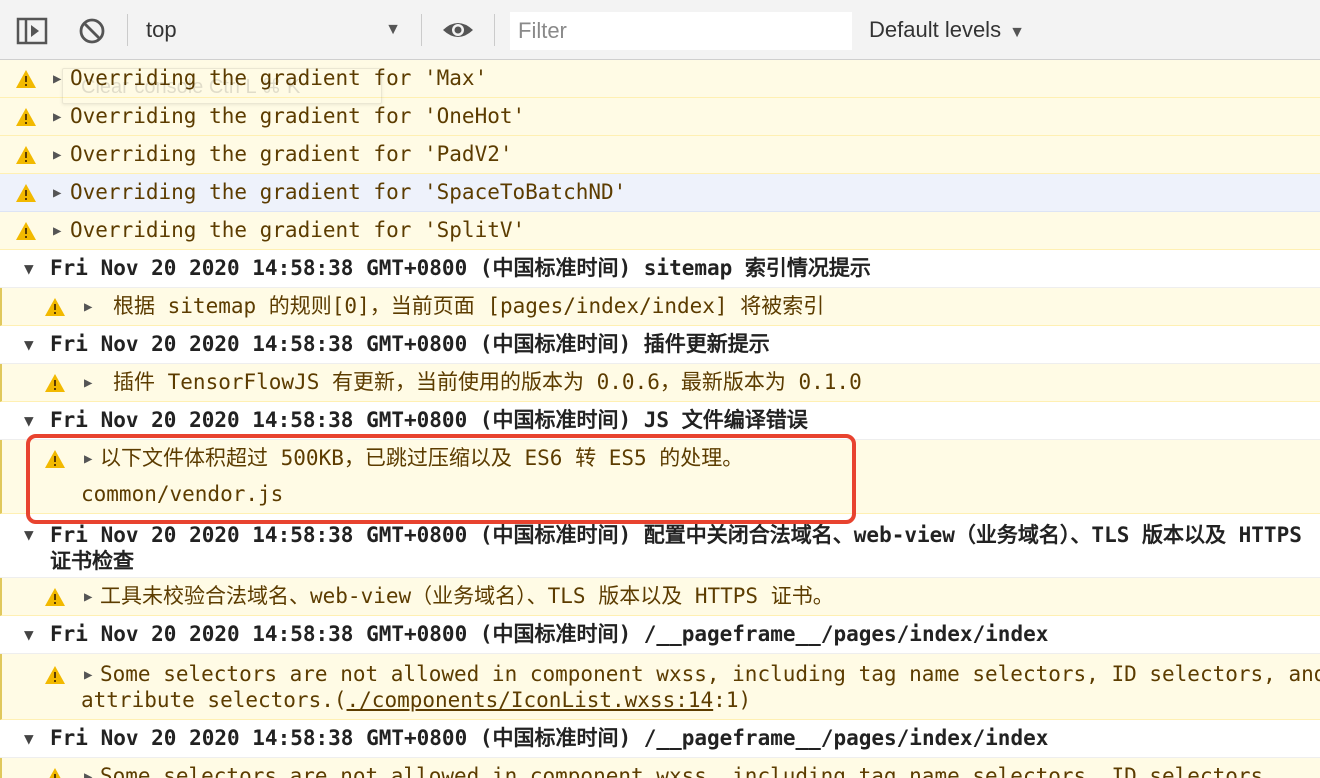 The width and height of the screenshot is (1320, 778). What do you see at coordinates (660, 117) in the screenshot?
I see `console-warning-row: ▶ Overriding the gradient for 'OneHot'` at bounding box center [660, 117].